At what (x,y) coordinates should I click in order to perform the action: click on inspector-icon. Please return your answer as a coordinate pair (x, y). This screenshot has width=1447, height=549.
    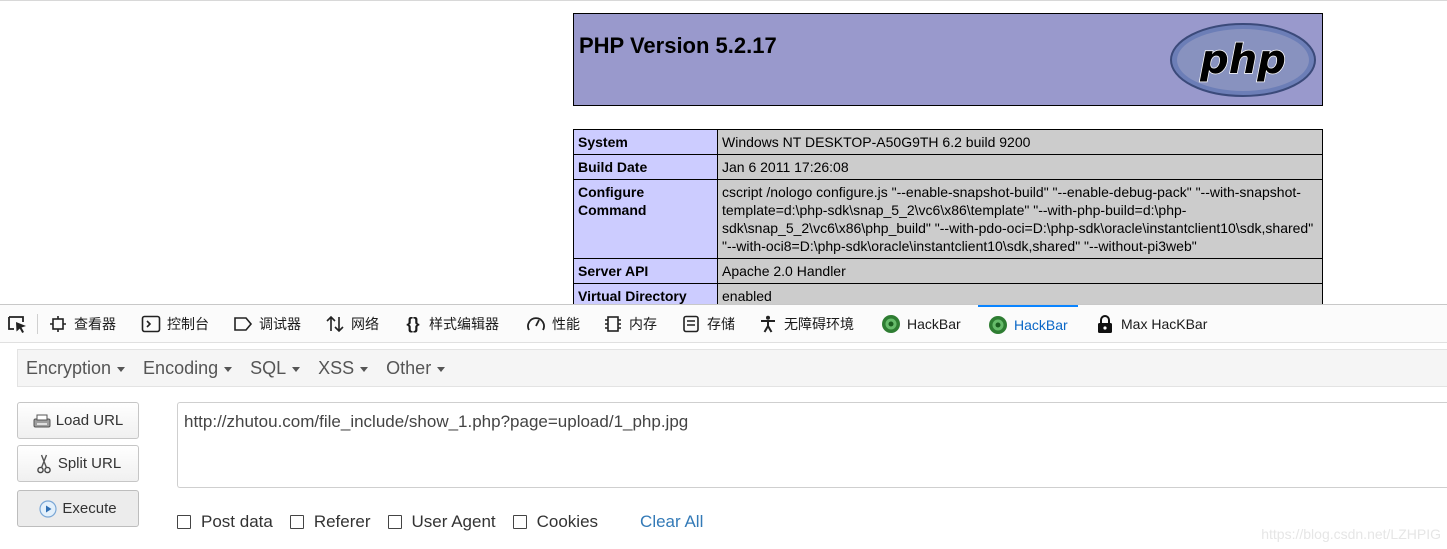
    Looking at the image, I should click on (58, 324).